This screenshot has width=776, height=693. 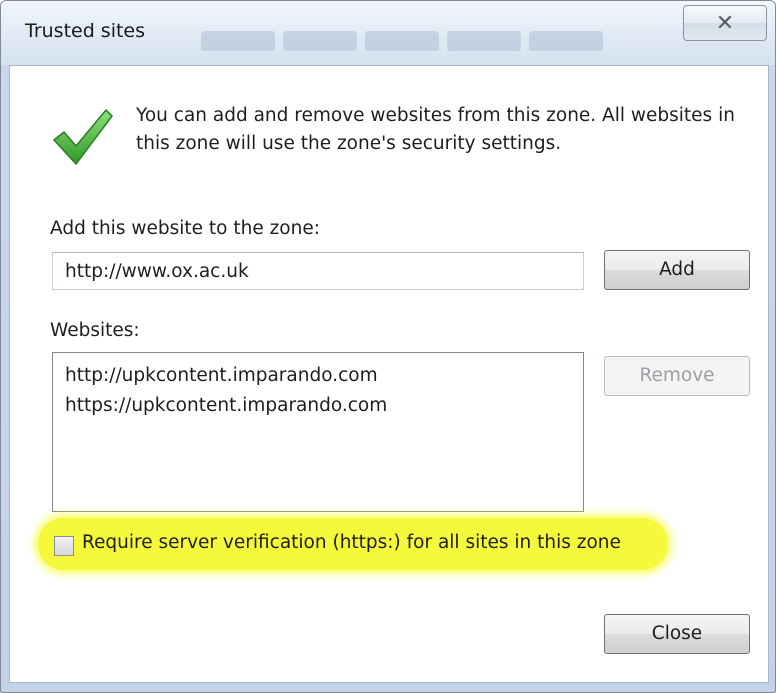 I want to click on list-item: https://upkcontent.imparando.com, so click(x=318, y=406).